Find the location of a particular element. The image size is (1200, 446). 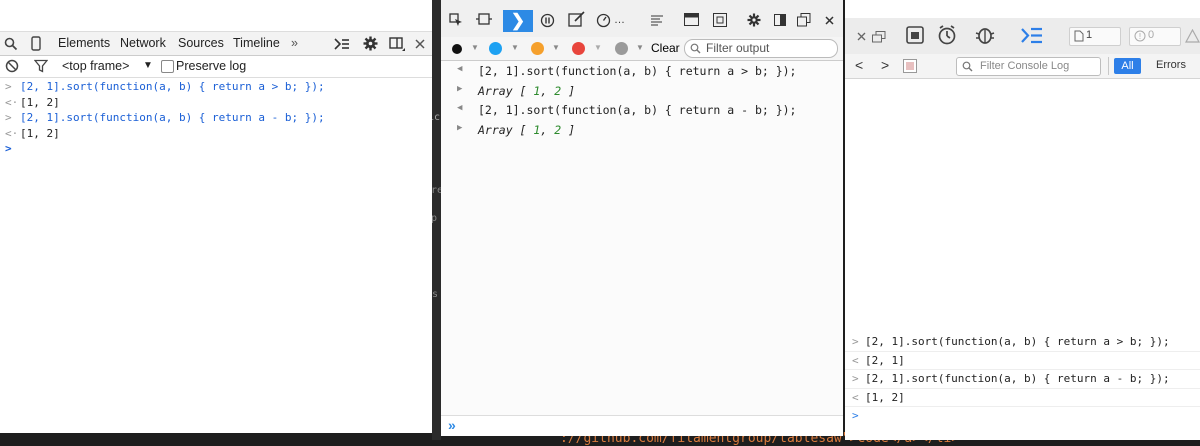

filter-placeholder: Filter output is located at coordinates (738, 48).